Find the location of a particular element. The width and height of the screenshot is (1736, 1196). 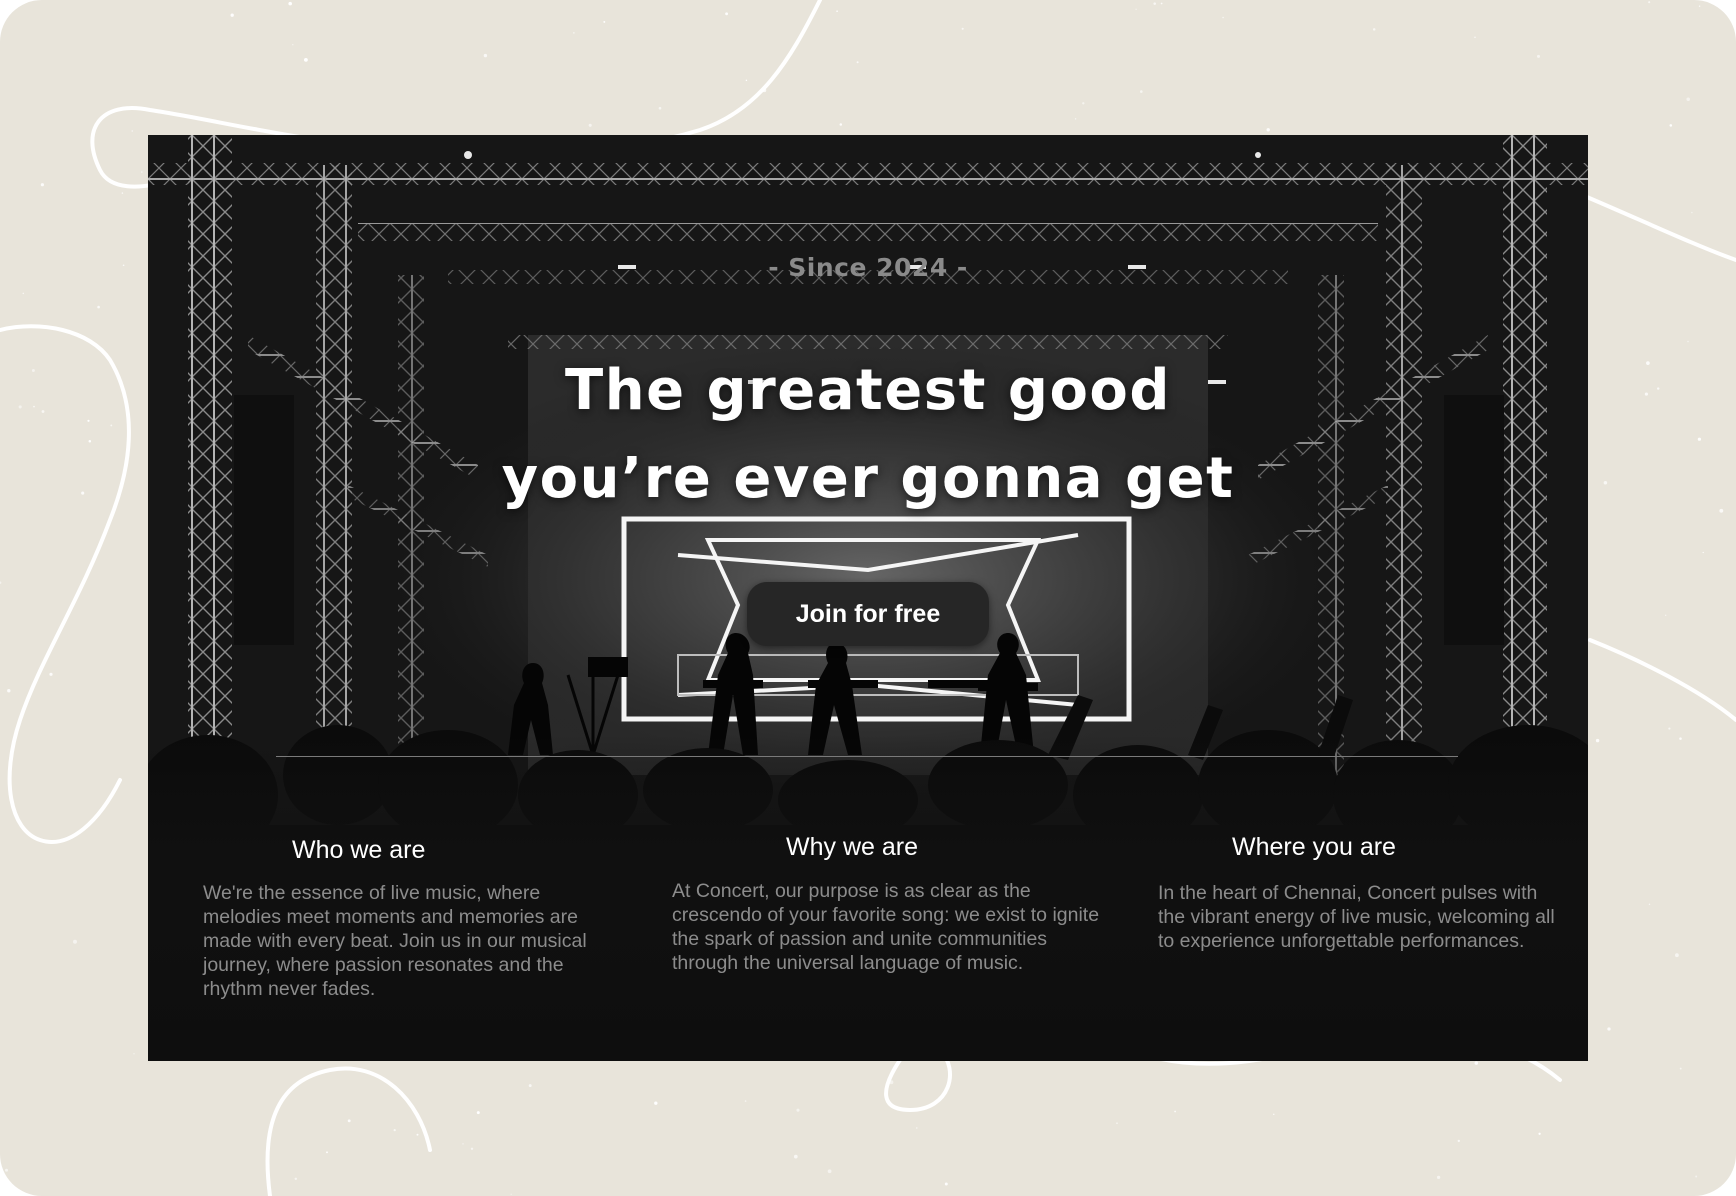

join-for-free-button: Join for free is located at coordinates (868, 614).